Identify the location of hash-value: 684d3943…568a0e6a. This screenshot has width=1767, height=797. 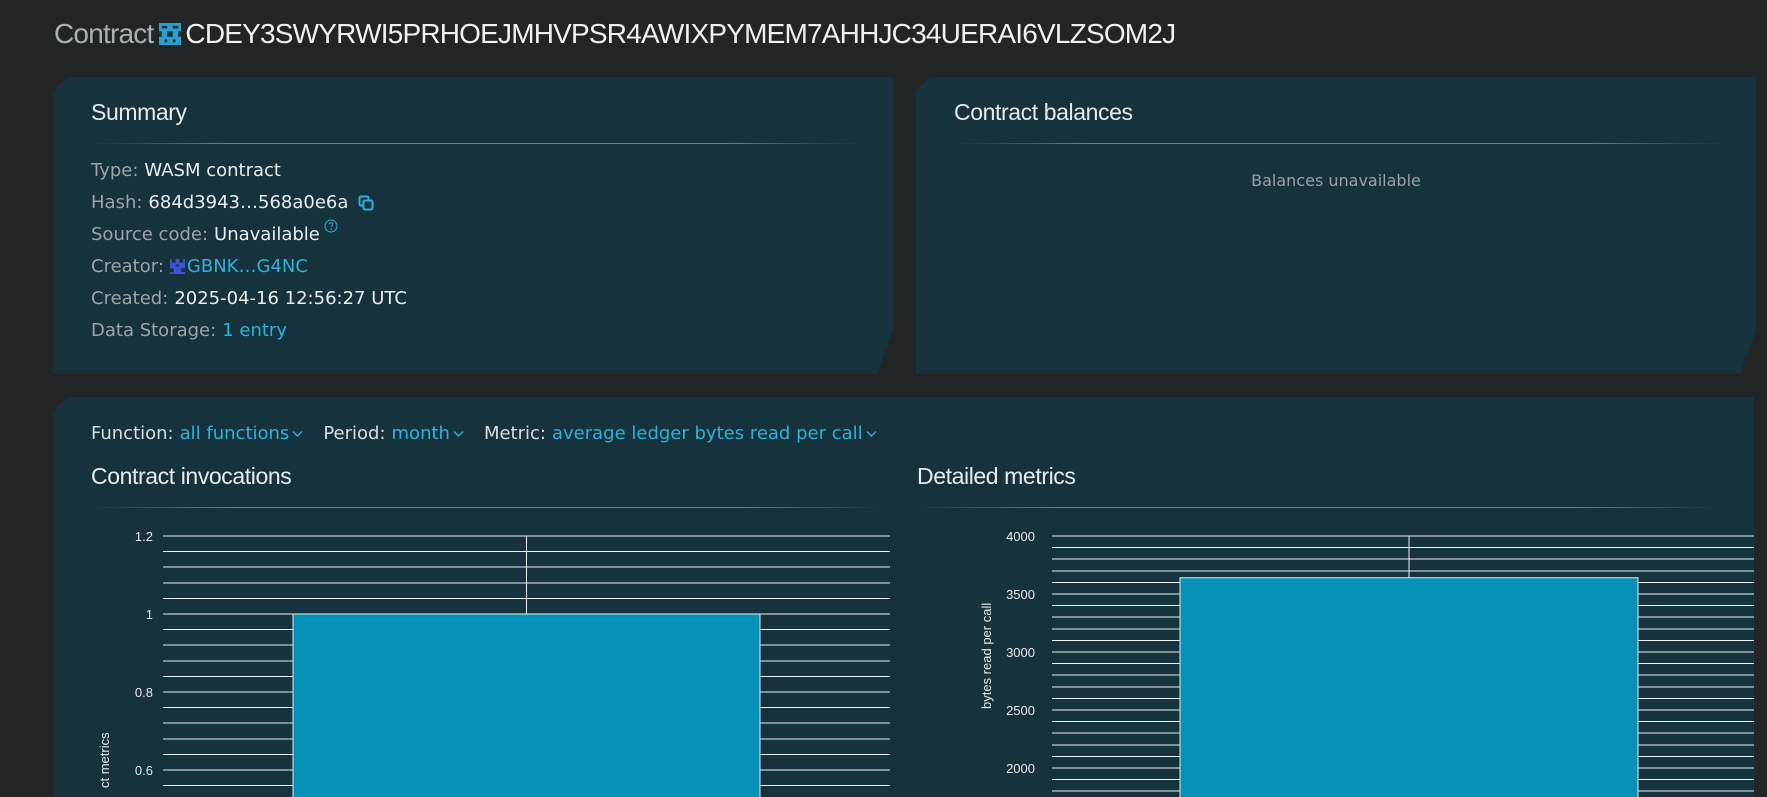
(248, 202).